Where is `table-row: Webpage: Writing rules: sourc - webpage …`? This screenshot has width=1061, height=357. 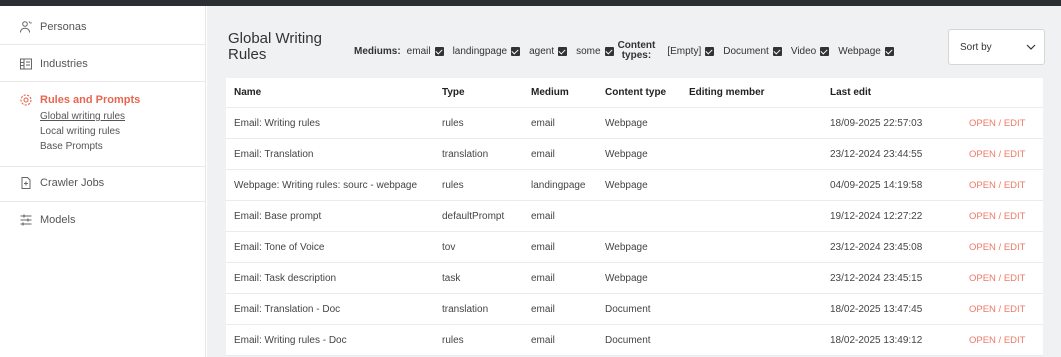
table-row: Webpage: Writing rules: sourc - webpage … is located at coordinates (634, 185).